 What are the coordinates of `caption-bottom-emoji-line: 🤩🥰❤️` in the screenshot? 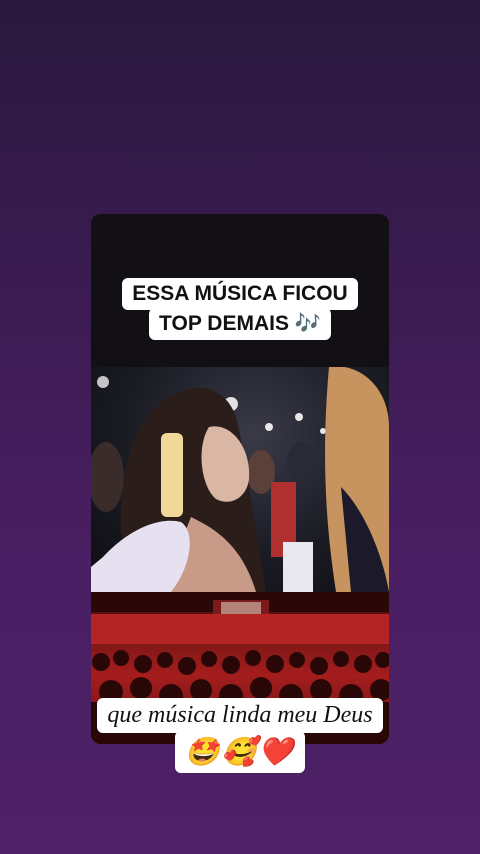 It's located at (240, 752).